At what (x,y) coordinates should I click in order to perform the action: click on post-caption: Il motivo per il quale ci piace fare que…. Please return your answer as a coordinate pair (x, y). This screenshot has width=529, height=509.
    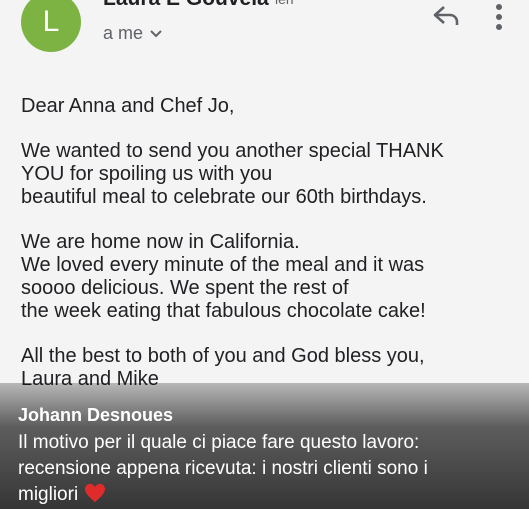
    Looking at the image, I should click on (268, 469).